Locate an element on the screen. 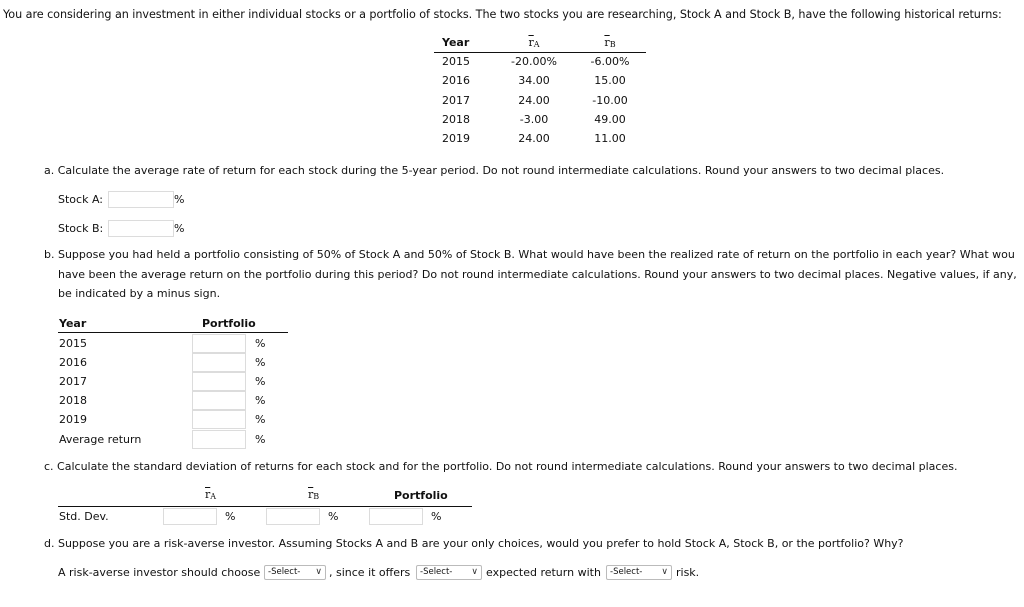 The width and height of the screenshot is (1024, 607). cell-return-b: 11.00 is located at coordinates (610, 139).